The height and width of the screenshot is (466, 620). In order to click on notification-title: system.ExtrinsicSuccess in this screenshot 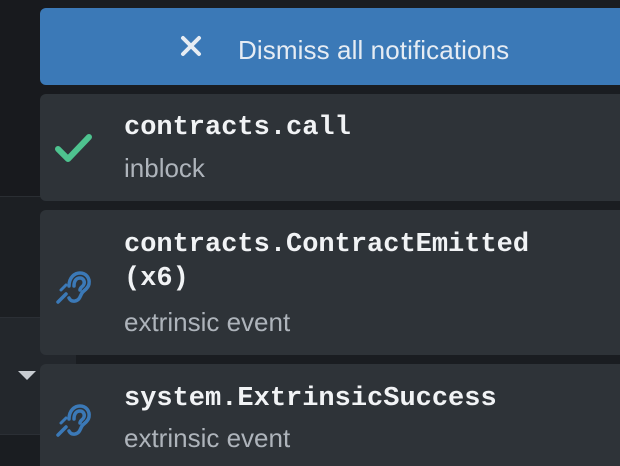, I will do `click(310, 399)`.